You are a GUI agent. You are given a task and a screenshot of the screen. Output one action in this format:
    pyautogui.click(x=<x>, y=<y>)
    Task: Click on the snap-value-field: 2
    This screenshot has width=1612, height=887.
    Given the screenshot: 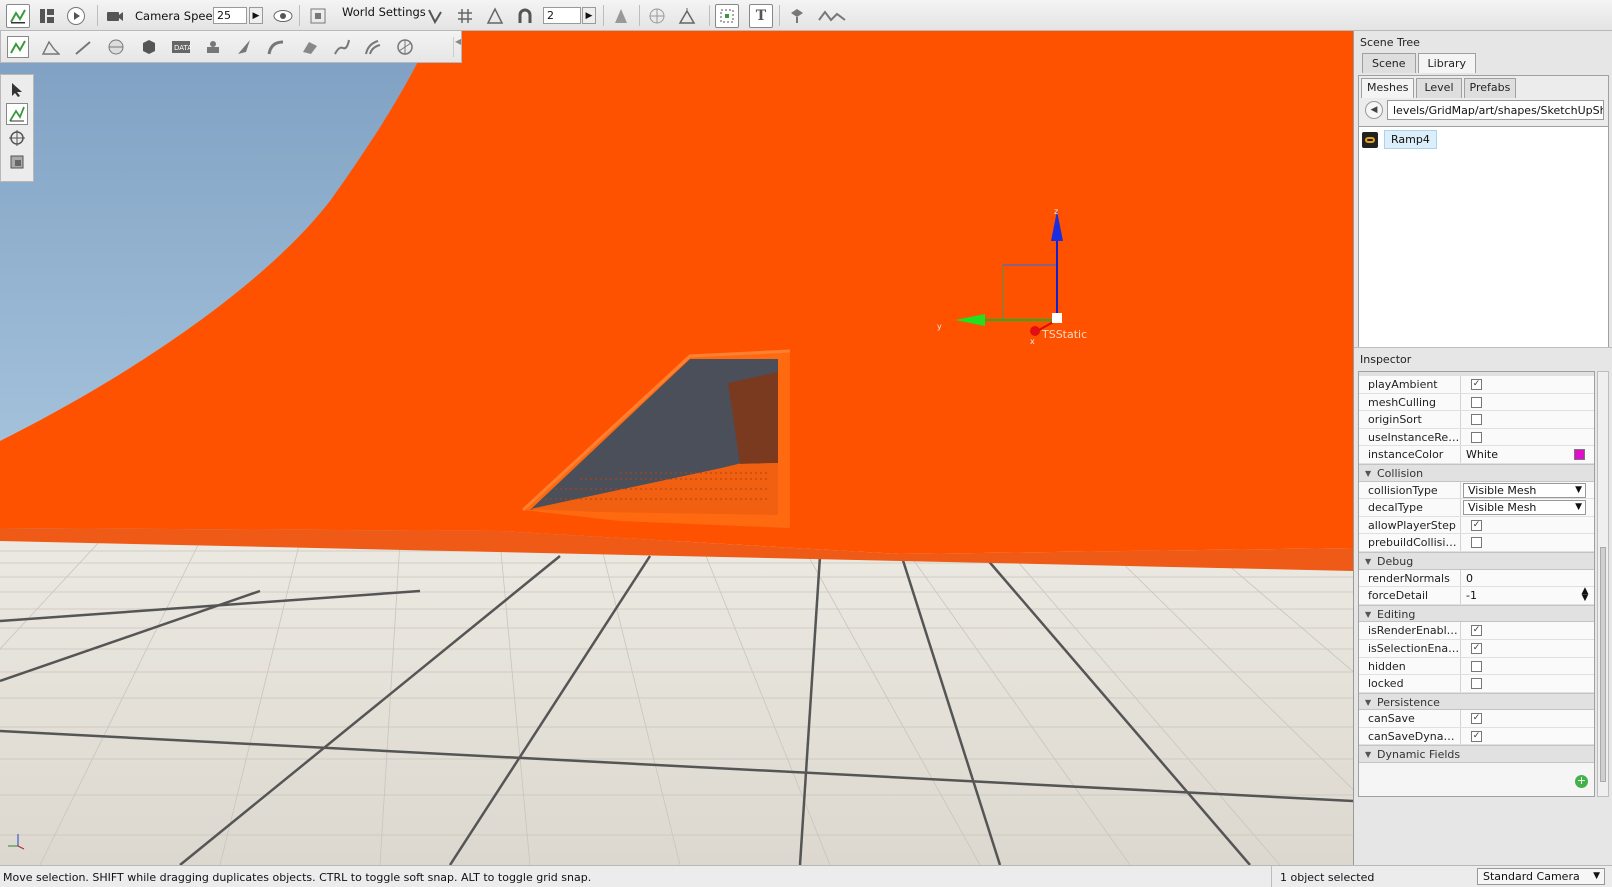 What is the action you would take?
    pyautogui.click(x=562, y=15)
    